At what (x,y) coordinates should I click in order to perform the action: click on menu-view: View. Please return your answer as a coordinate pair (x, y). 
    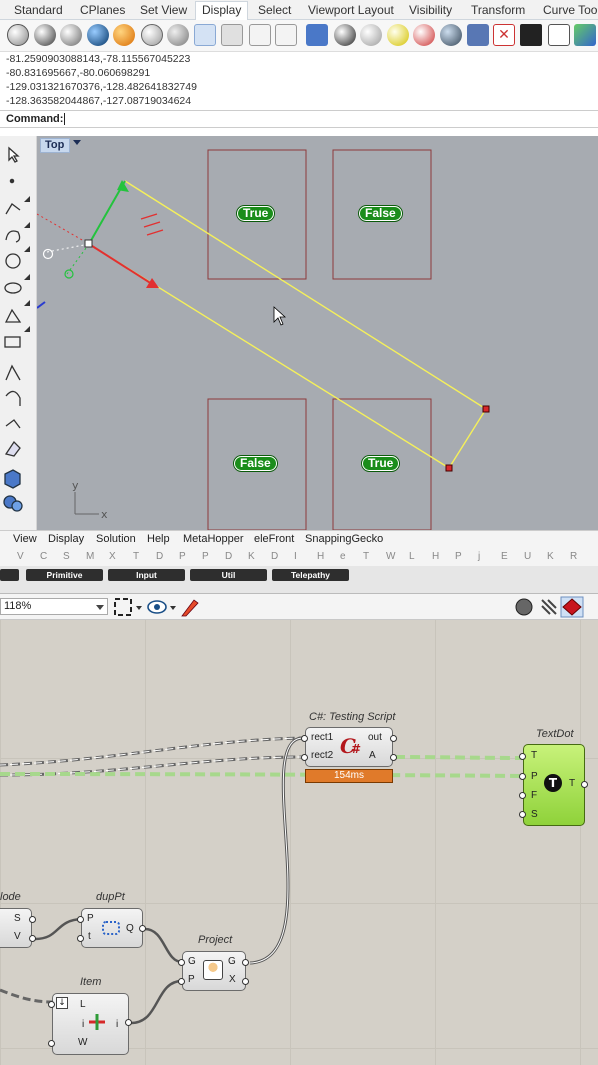
    Looking at the image, I should click on (25, 539).